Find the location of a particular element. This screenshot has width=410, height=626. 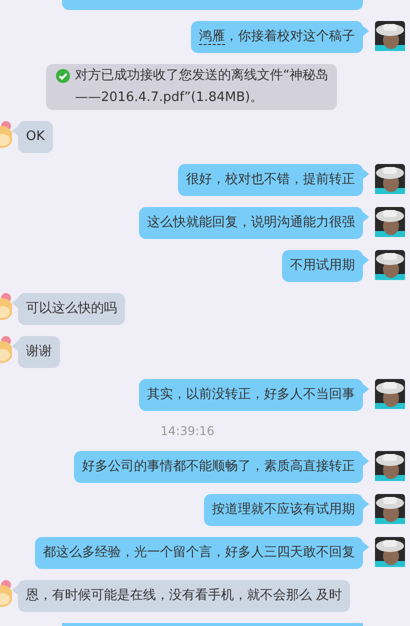

notice-text: 对方已成功接收了您发送的离线文件“神秘岛——2016.4.7.pdf”(1.84MB)。 is located at coordinates (202, 87).